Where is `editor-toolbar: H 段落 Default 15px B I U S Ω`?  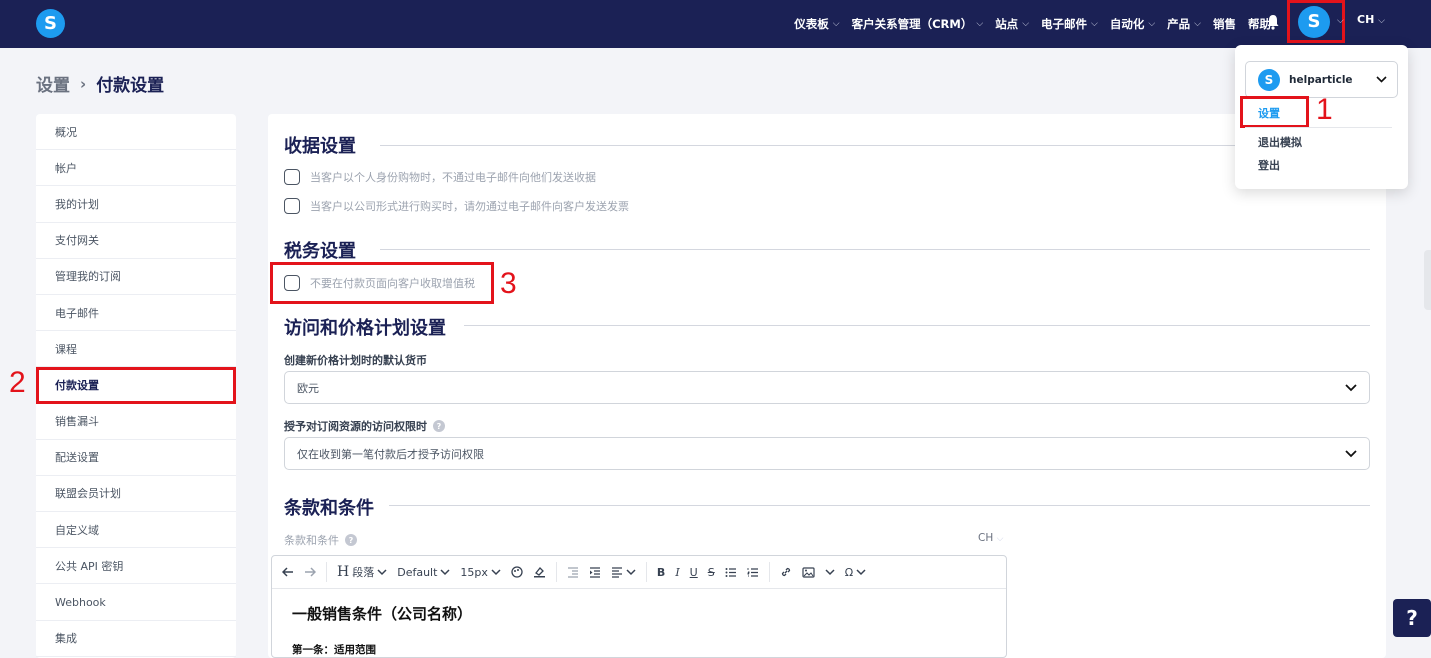
editor-toolbar: H 段落 Default 15px B I U S Ω is located at coordinates (639, 572).